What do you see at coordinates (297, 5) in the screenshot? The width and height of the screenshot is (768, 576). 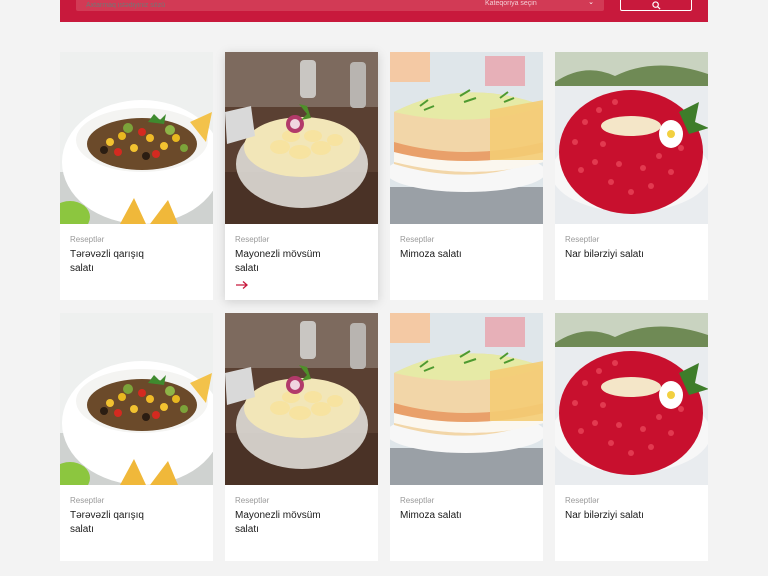 I see `search-input` at bounding box center [297, 5].